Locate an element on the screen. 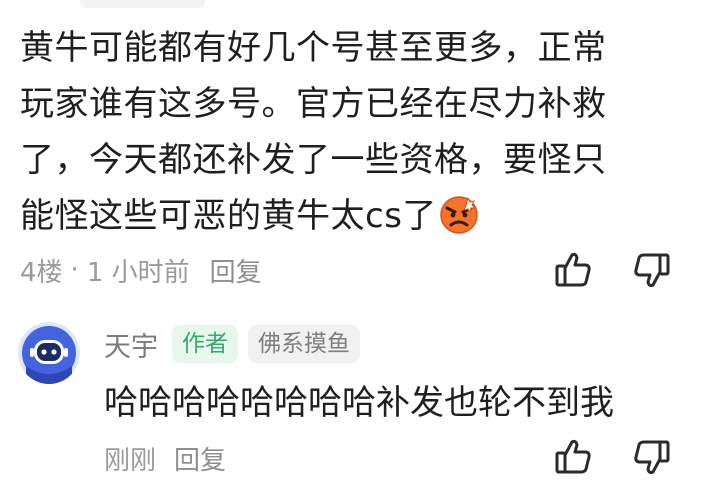 This screenshot has height=500, width=720. floor-number: 4楼 is located at coordinates (41, 272).